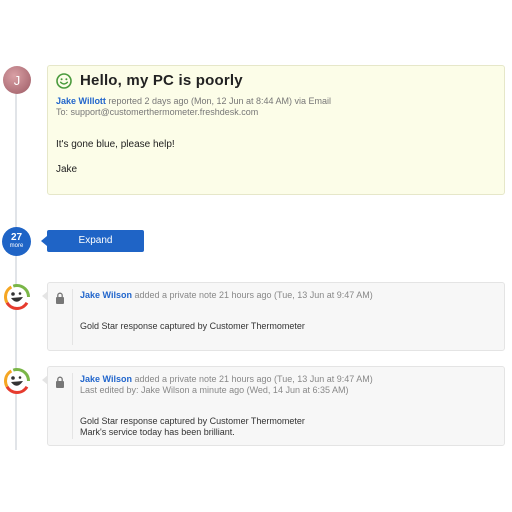 The width and height of the screenshot is (512, 512). I want to click on note-body-line: Mark's service today has been brilliant., so click(157, 432).